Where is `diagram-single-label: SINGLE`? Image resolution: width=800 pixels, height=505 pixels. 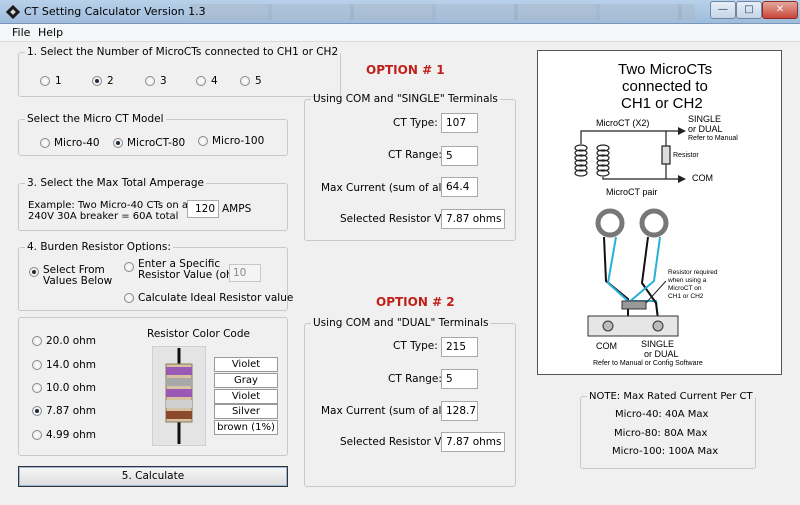
diagram-single-label: SINGLE is located at coordinates (705, 119).